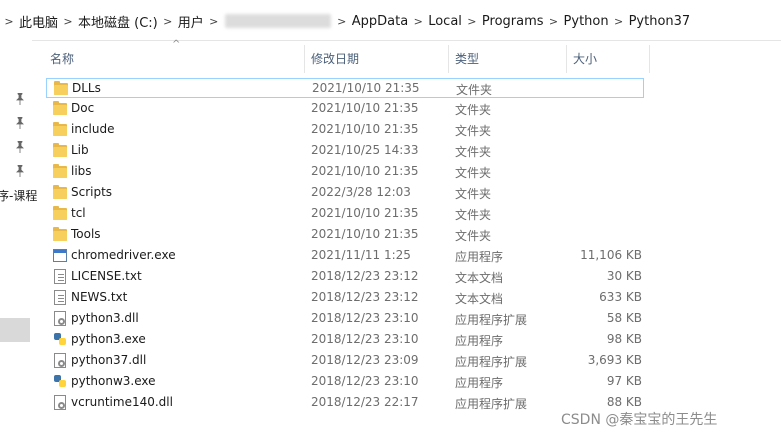 The height and width of the screenshot is (437, 781). I want to click on column-header-size: 大小, so click(608, 59).